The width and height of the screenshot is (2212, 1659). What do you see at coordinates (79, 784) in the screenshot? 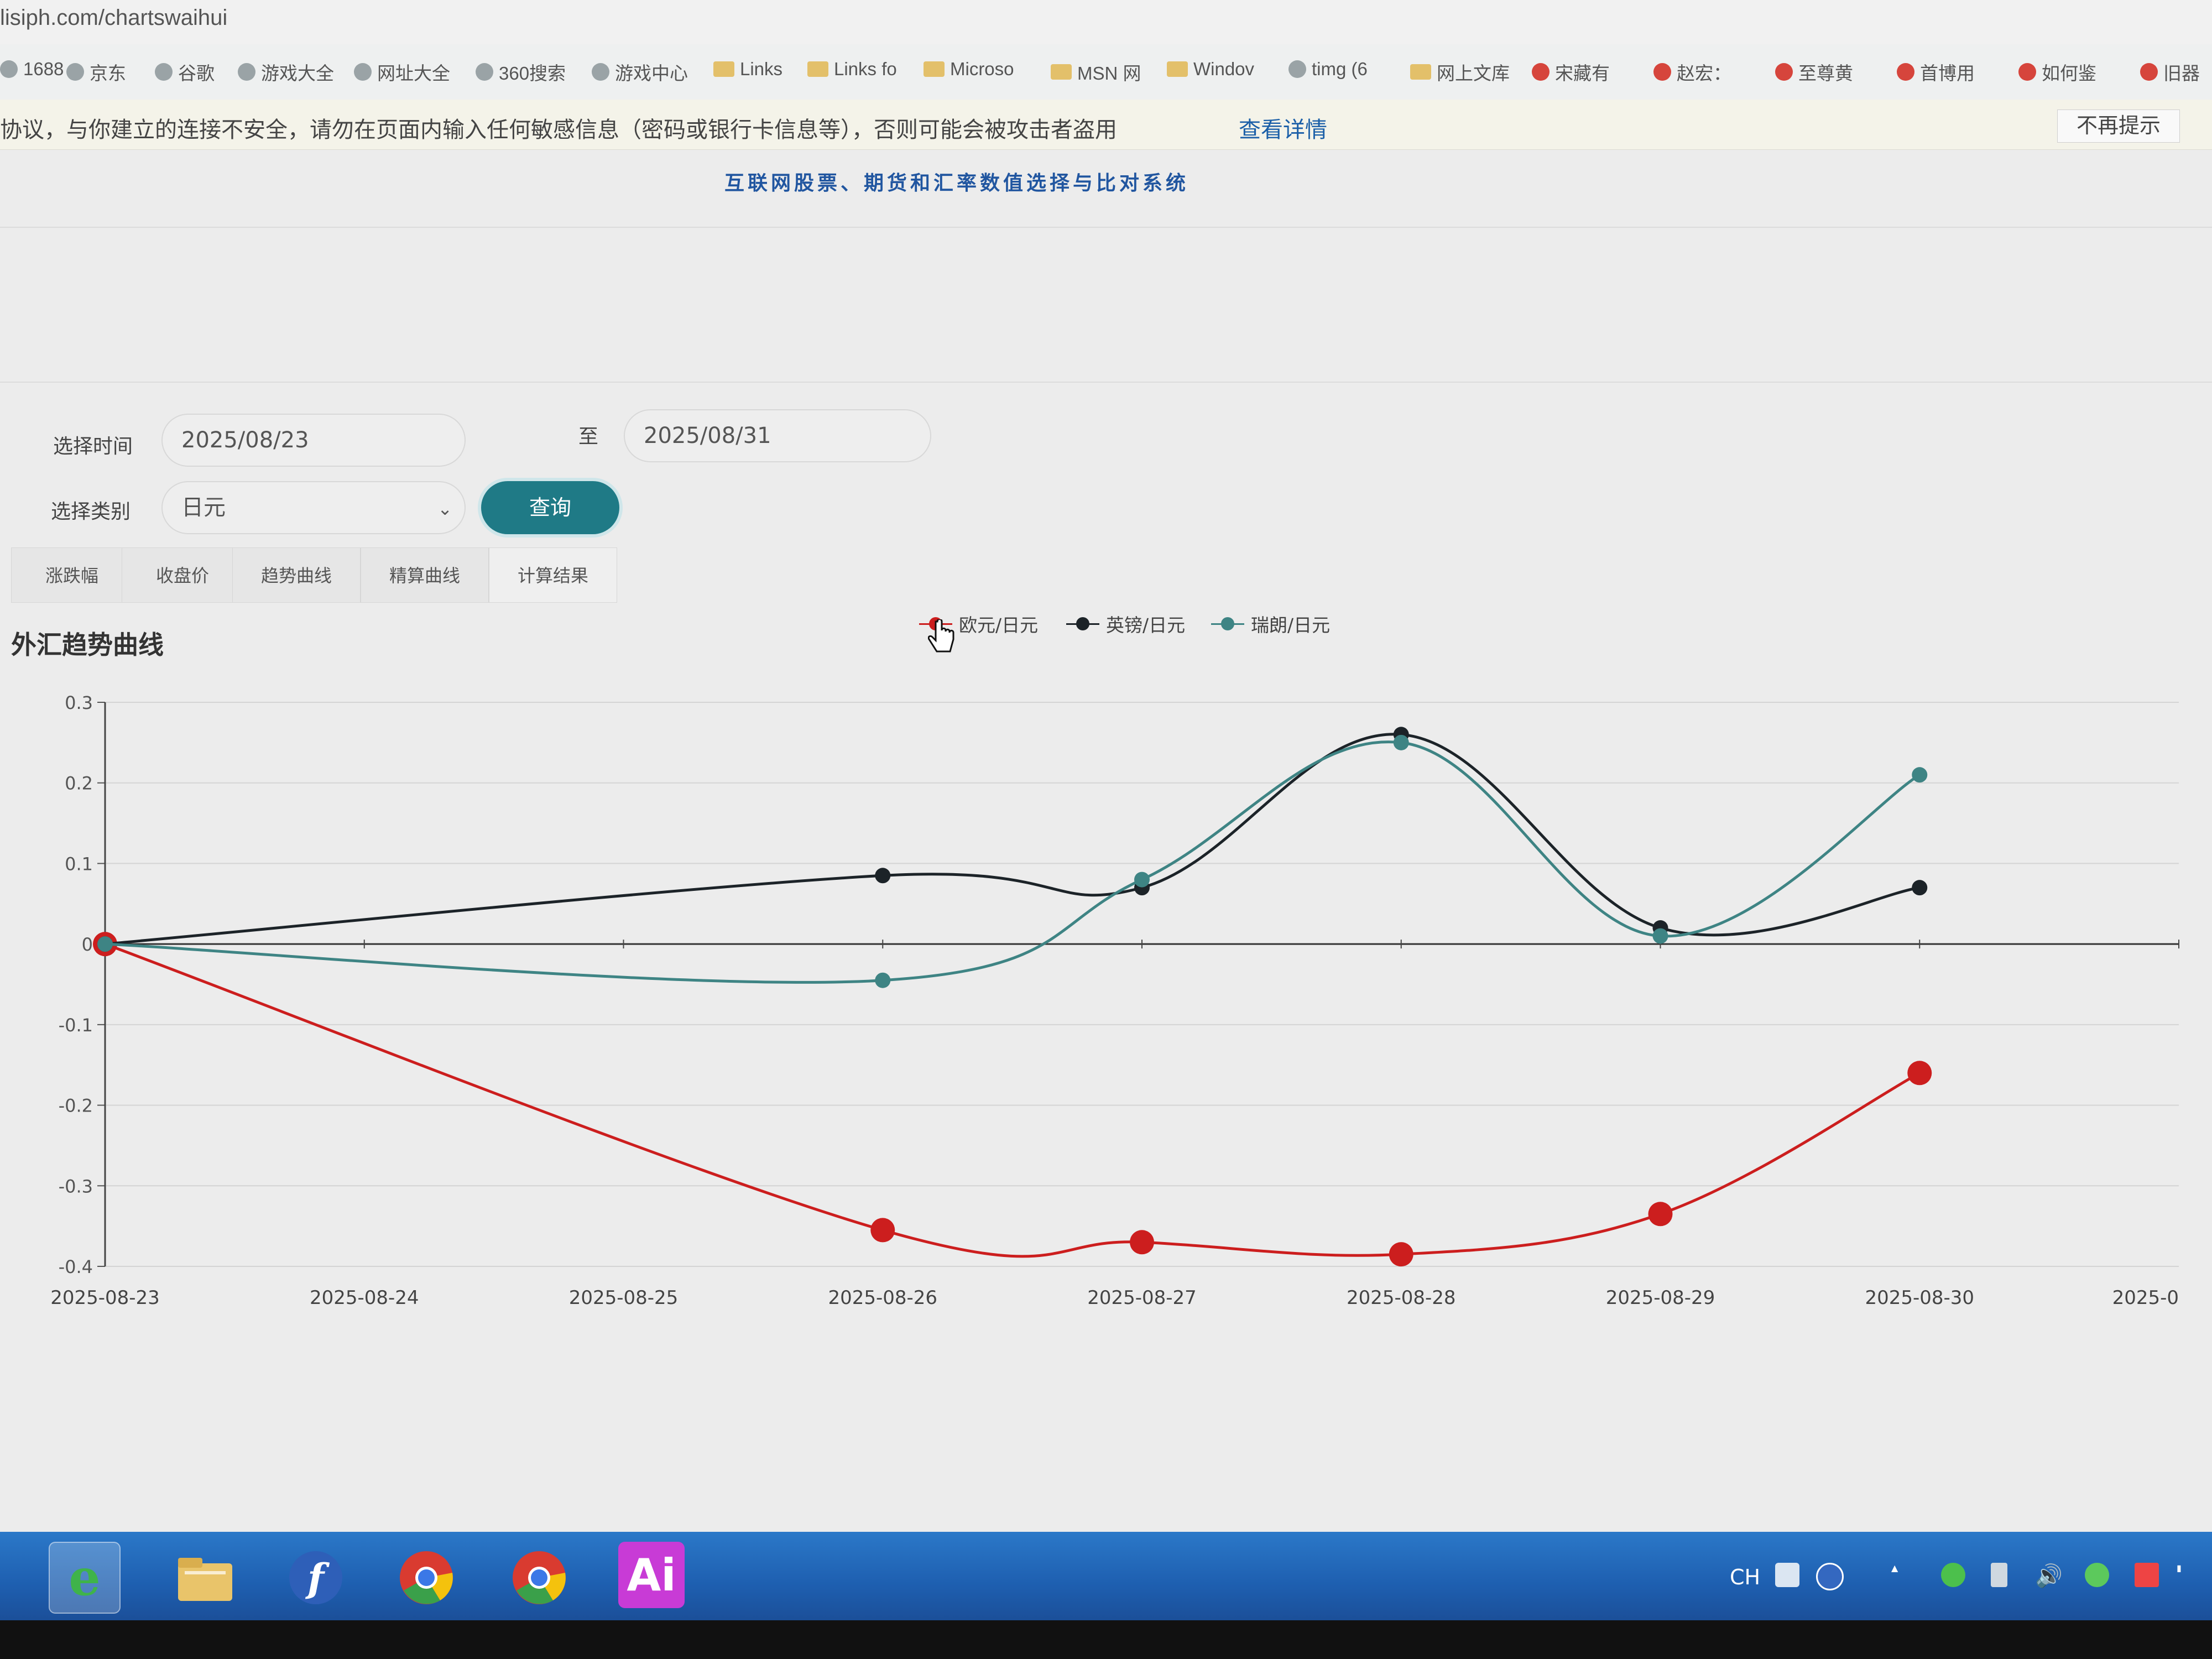
I see `y-tick-label: 0.2` at bounding box center [79, 784].